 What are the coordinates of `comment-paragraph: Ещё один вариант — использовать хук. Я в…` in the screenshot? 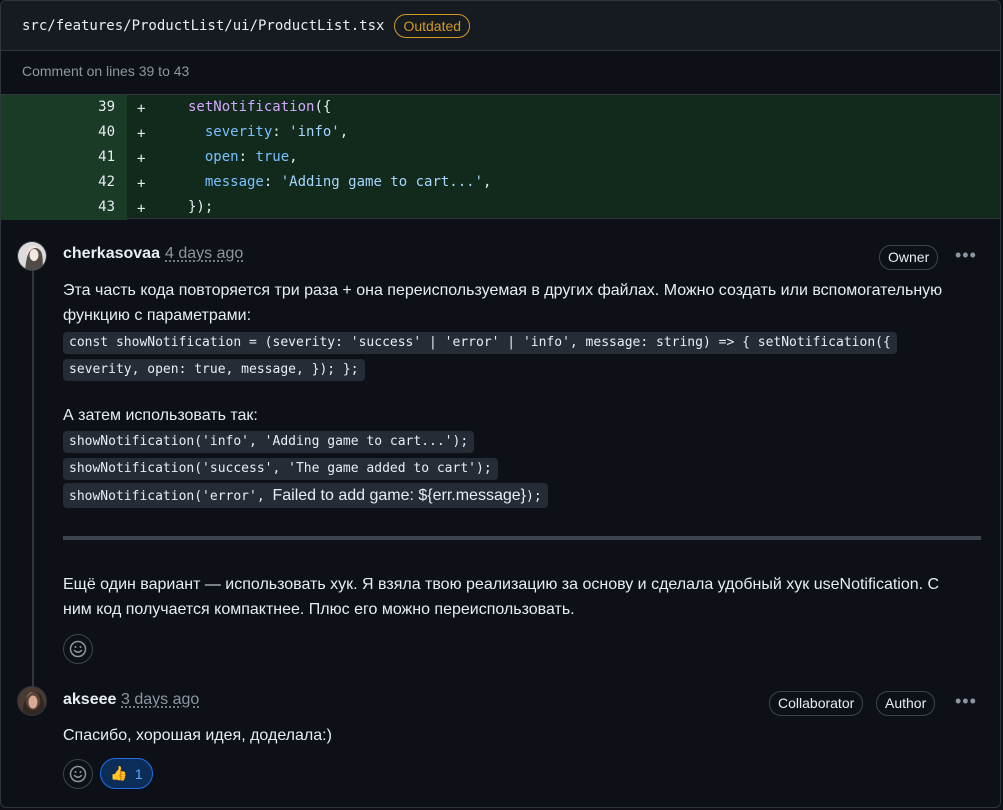 It's located at (501, 597).